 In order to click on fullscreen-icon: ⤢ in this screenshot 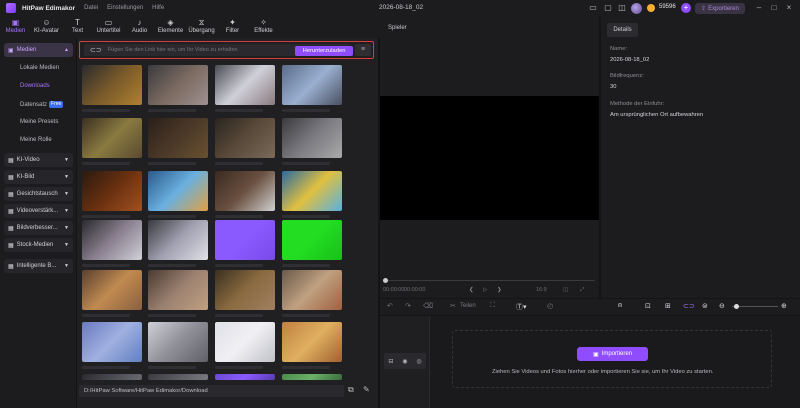, I will do `click(582, 290)`.